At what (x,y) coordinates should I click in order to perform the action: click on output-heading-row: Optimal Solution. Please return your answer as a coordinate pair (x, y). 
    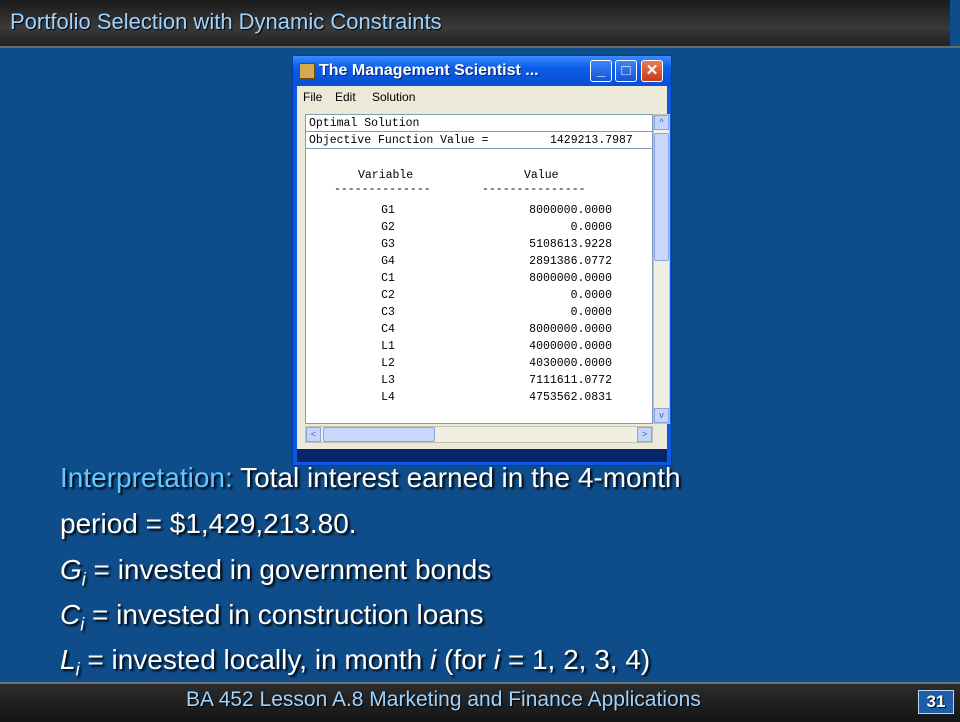
    Looking at the image, I should click on (479, 123).